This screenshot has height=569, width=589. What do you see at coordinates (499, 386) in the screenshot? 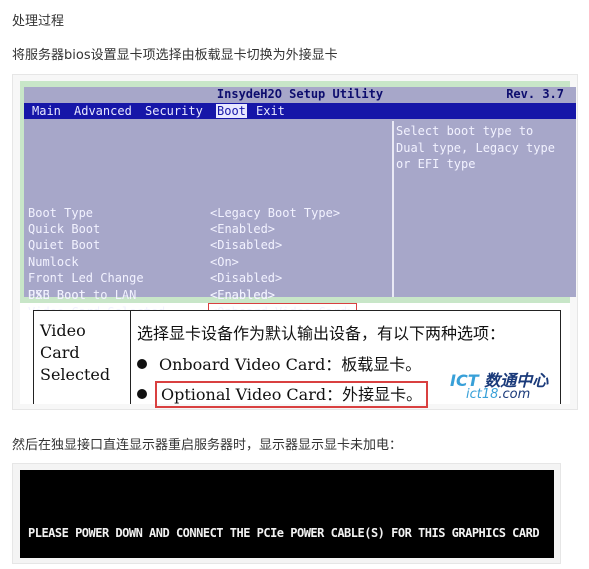
I see `watermark-logo: ICT 数通中心 ict18.com` at bounding box center [499, 386].